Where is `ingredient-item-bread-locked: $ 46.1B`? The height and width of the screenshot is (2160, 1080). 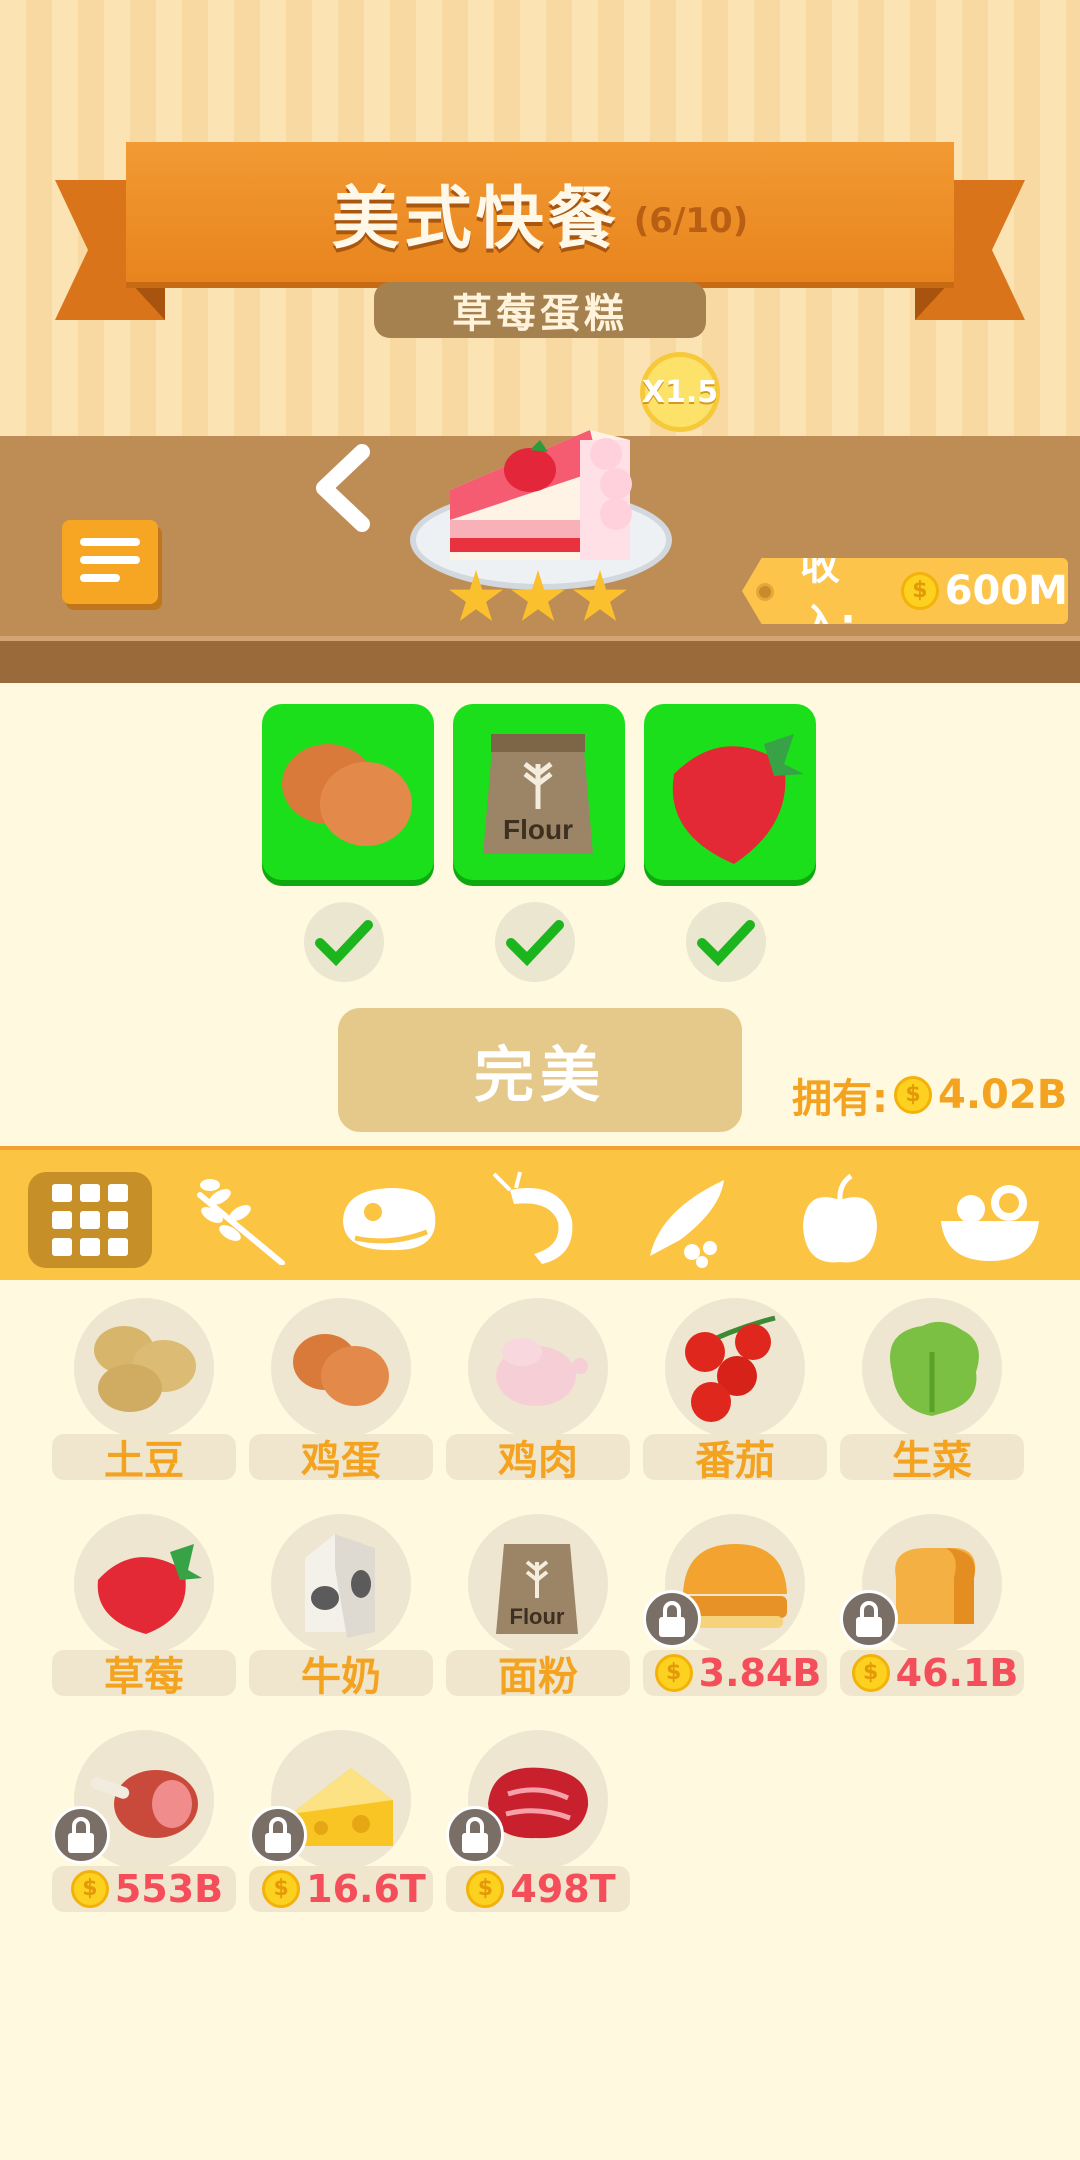 ingredient-item-bread-locked: $ 46.1B is located at coordinates (932, 1607).